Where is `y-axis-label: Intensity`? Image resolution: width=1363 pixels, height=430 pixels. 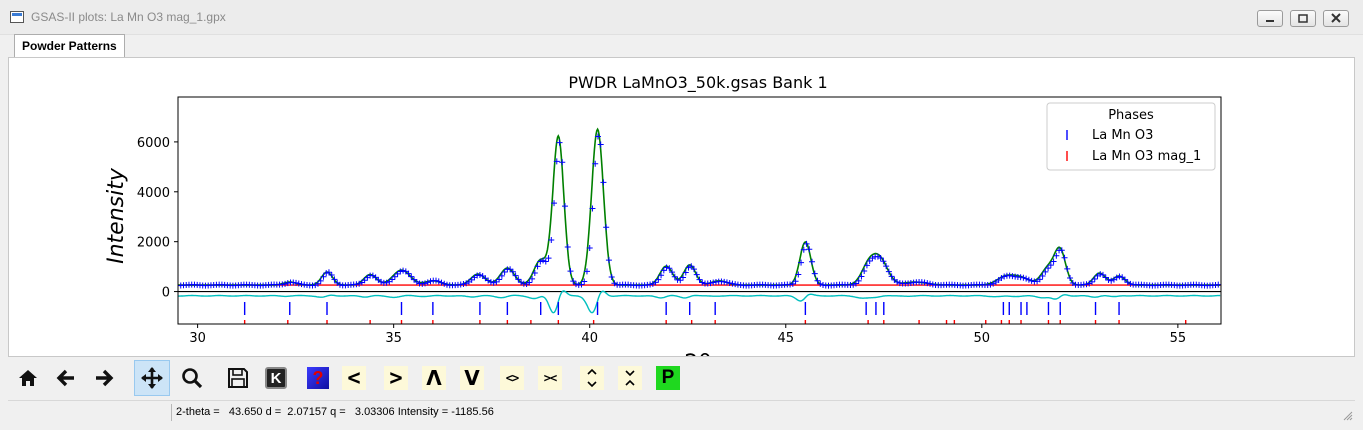 y-axis-label: Intensity is located at coordinates (116, 215).